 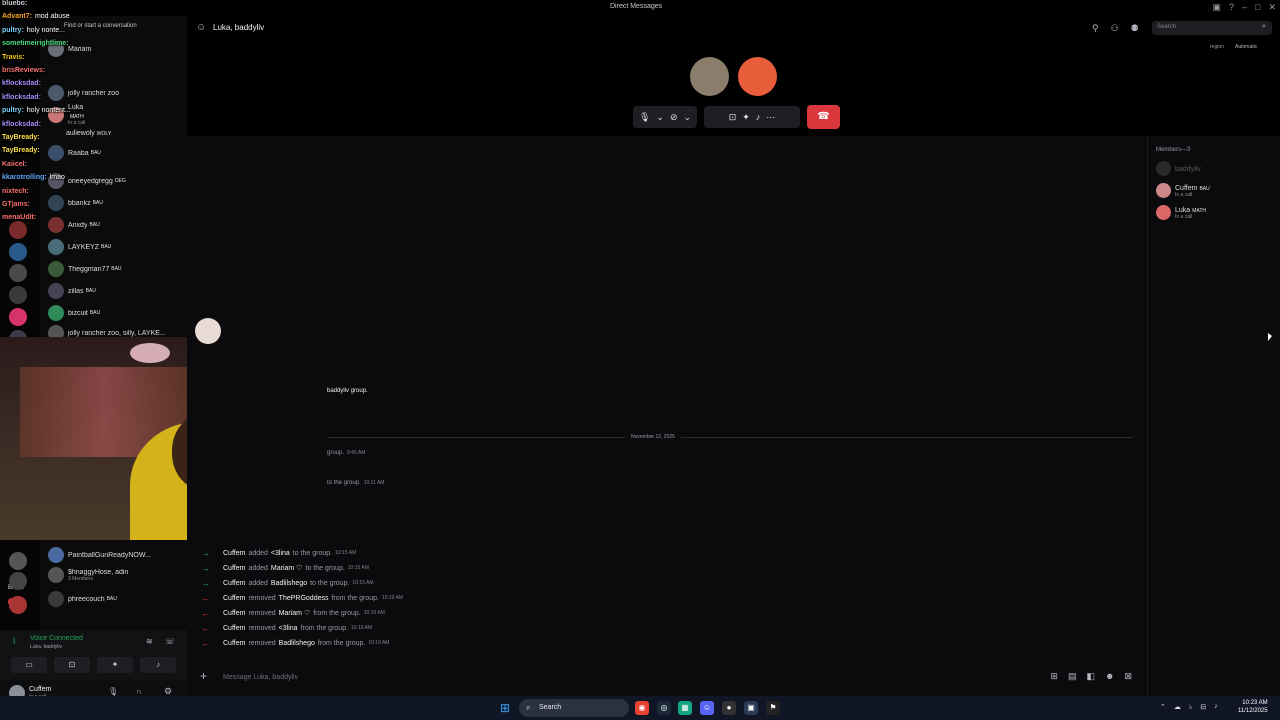 What do you see at coordinates (1203, 707) in the screenshot?
I see `network-icon: ⊟` at bounding box center [1203, 707].